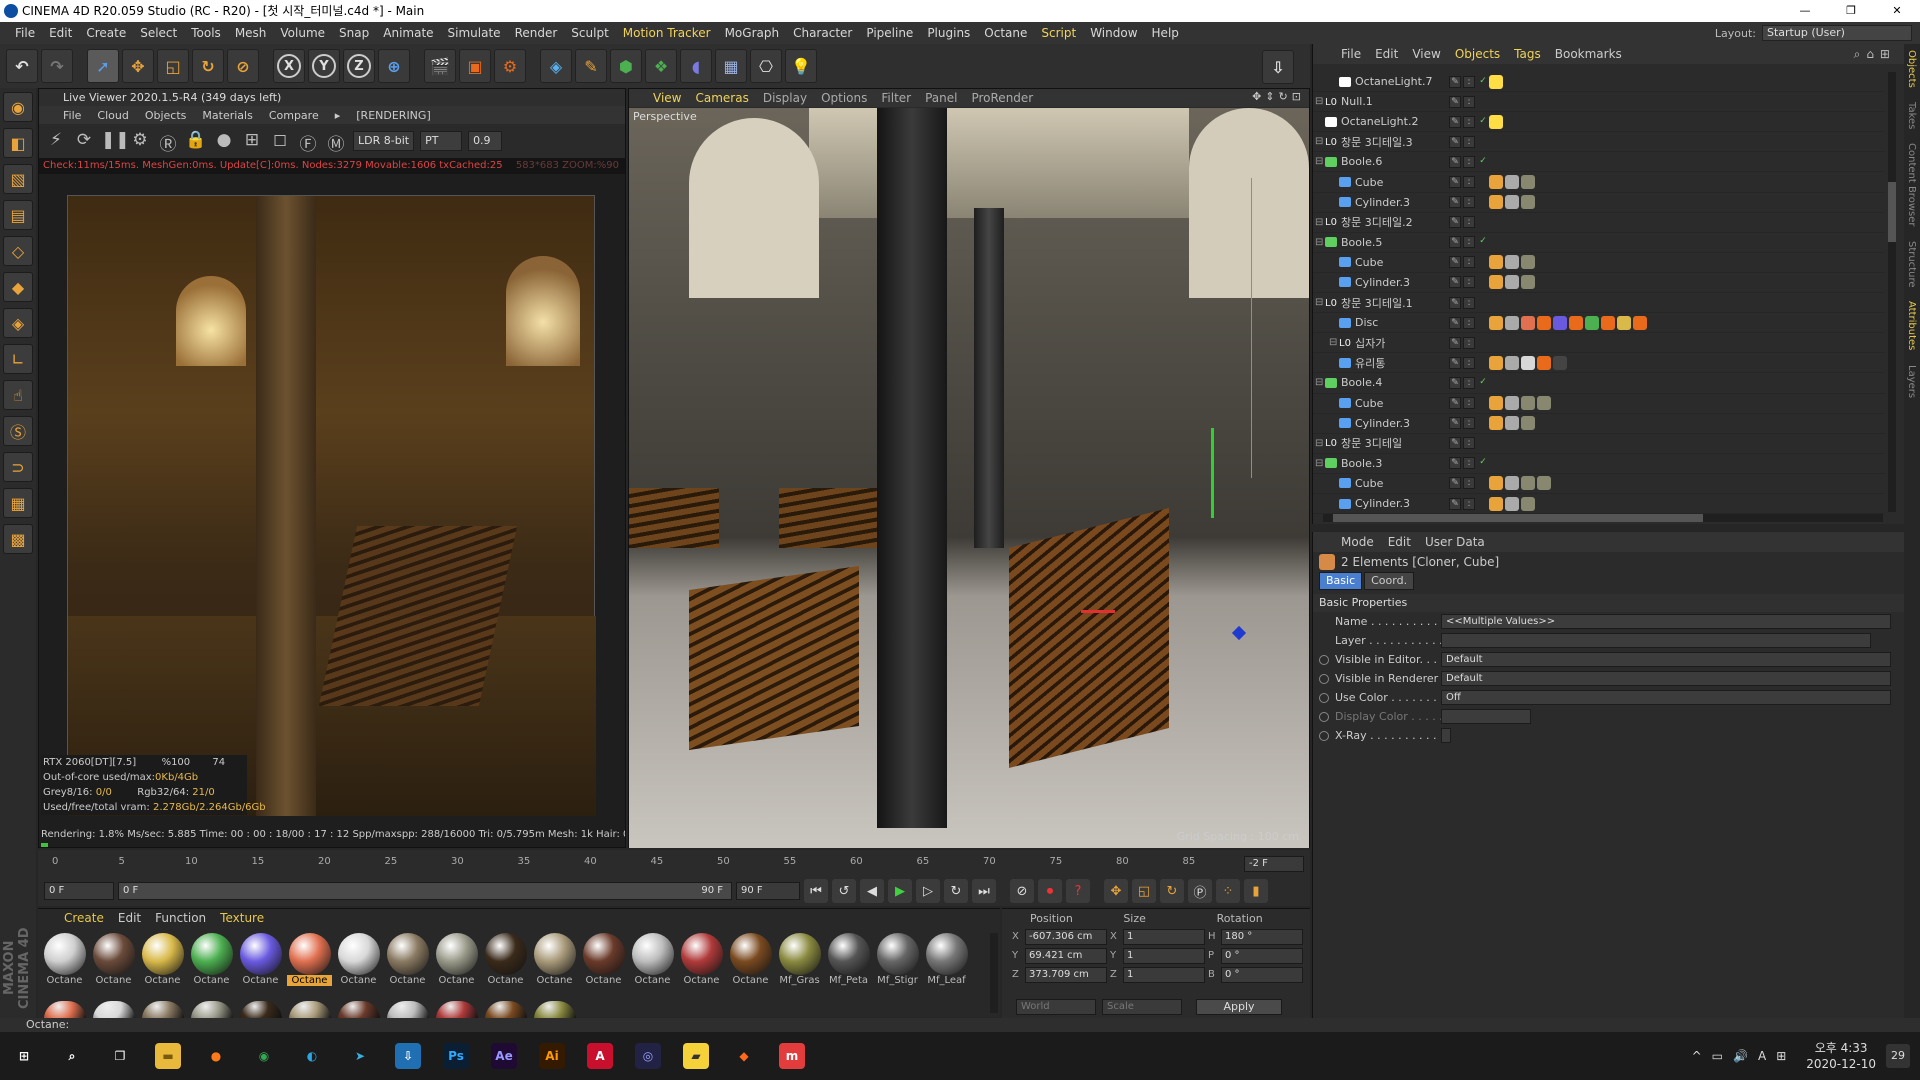 Image resolution: width=1920 pixels, height=1080 pixels. What do you see at coordinates (941, 98) in the screenshot?
I see `viewport-menu-panel: Panel` at bounding box center [941, 98].